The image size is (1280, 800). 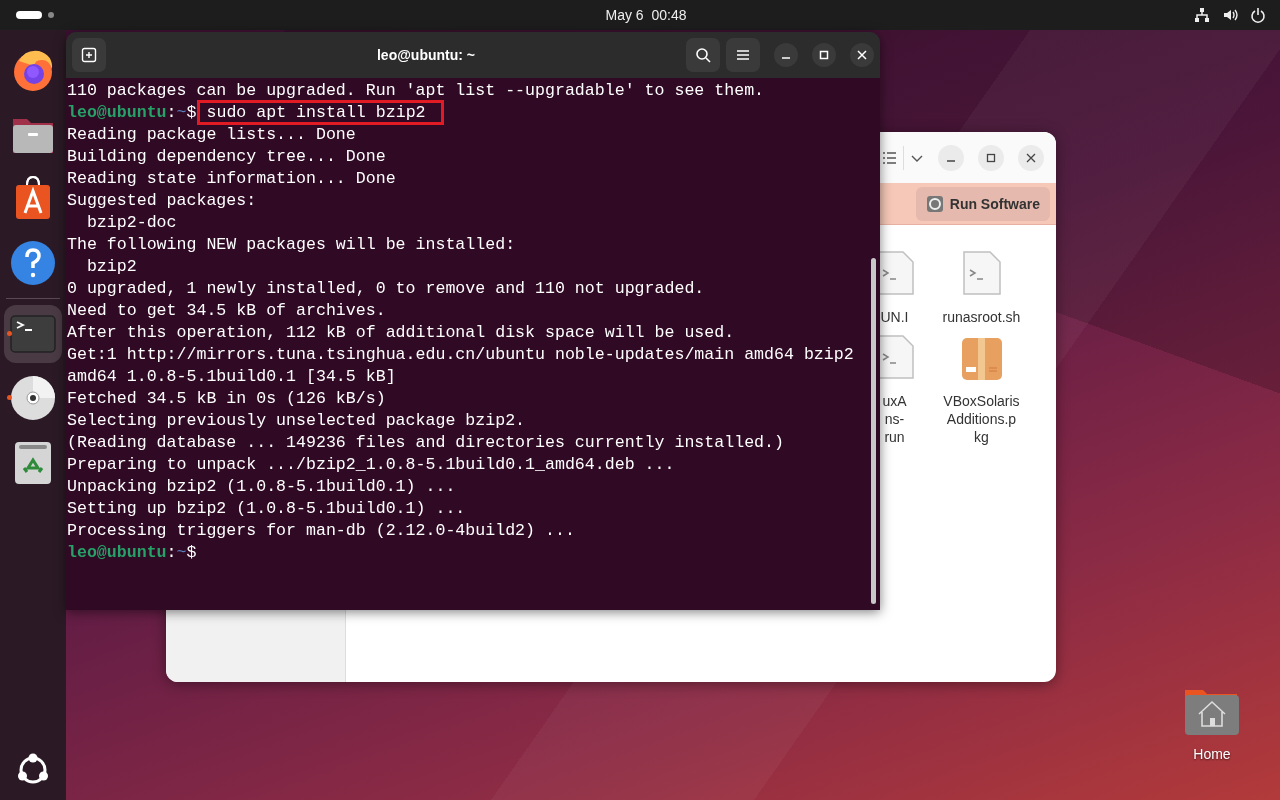 I want to click on question-mark-icon, so click(x=33, y=263).